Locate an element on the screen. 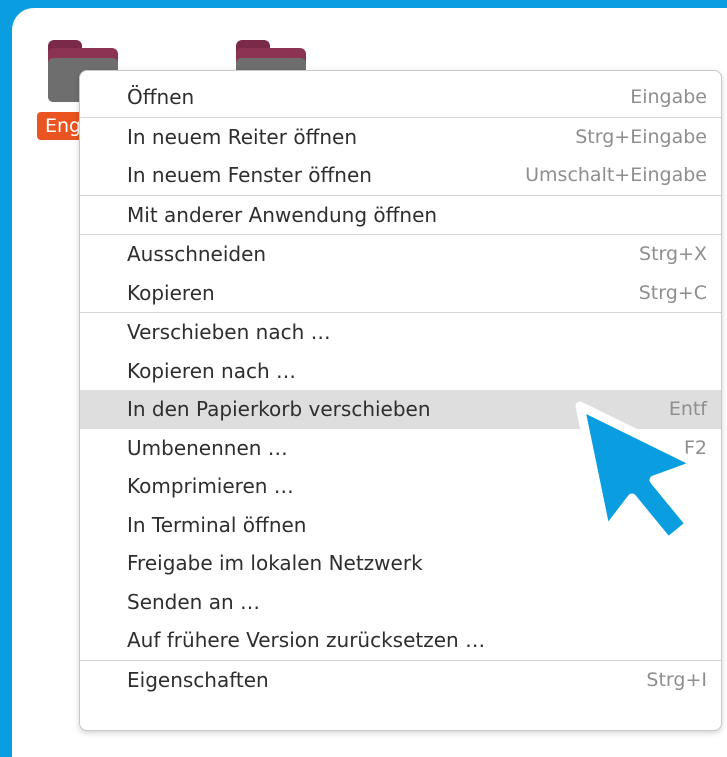 The image size is (727, 757). menu-item-shortcut: Eingabe is located at coordinates (668, 97).